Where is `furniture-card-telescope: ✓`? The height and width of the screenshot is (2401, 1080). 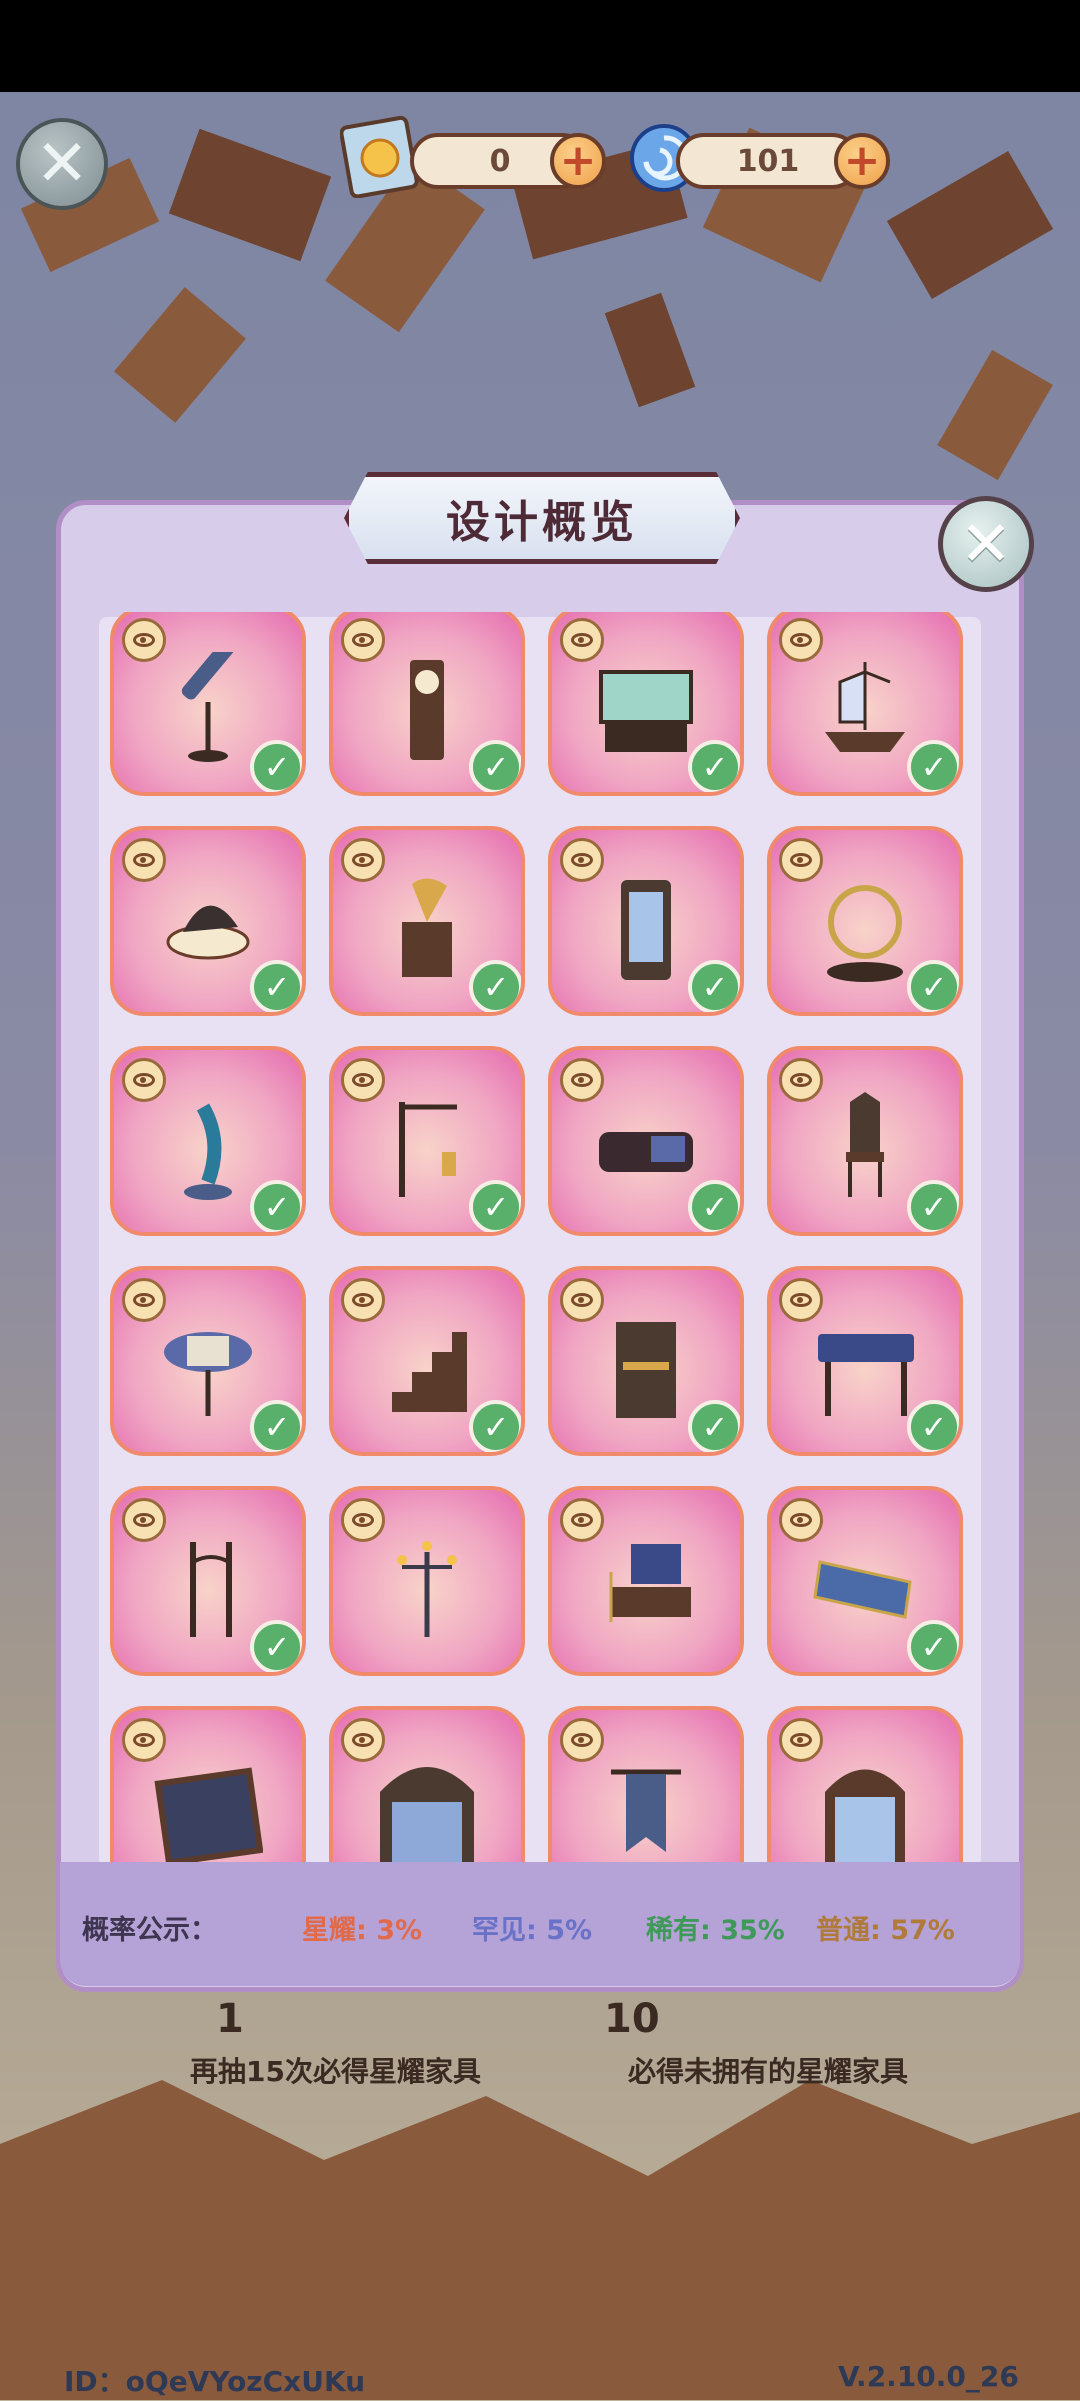
furniture-card-telescope: ✓ is located at coordinates (208, 704).